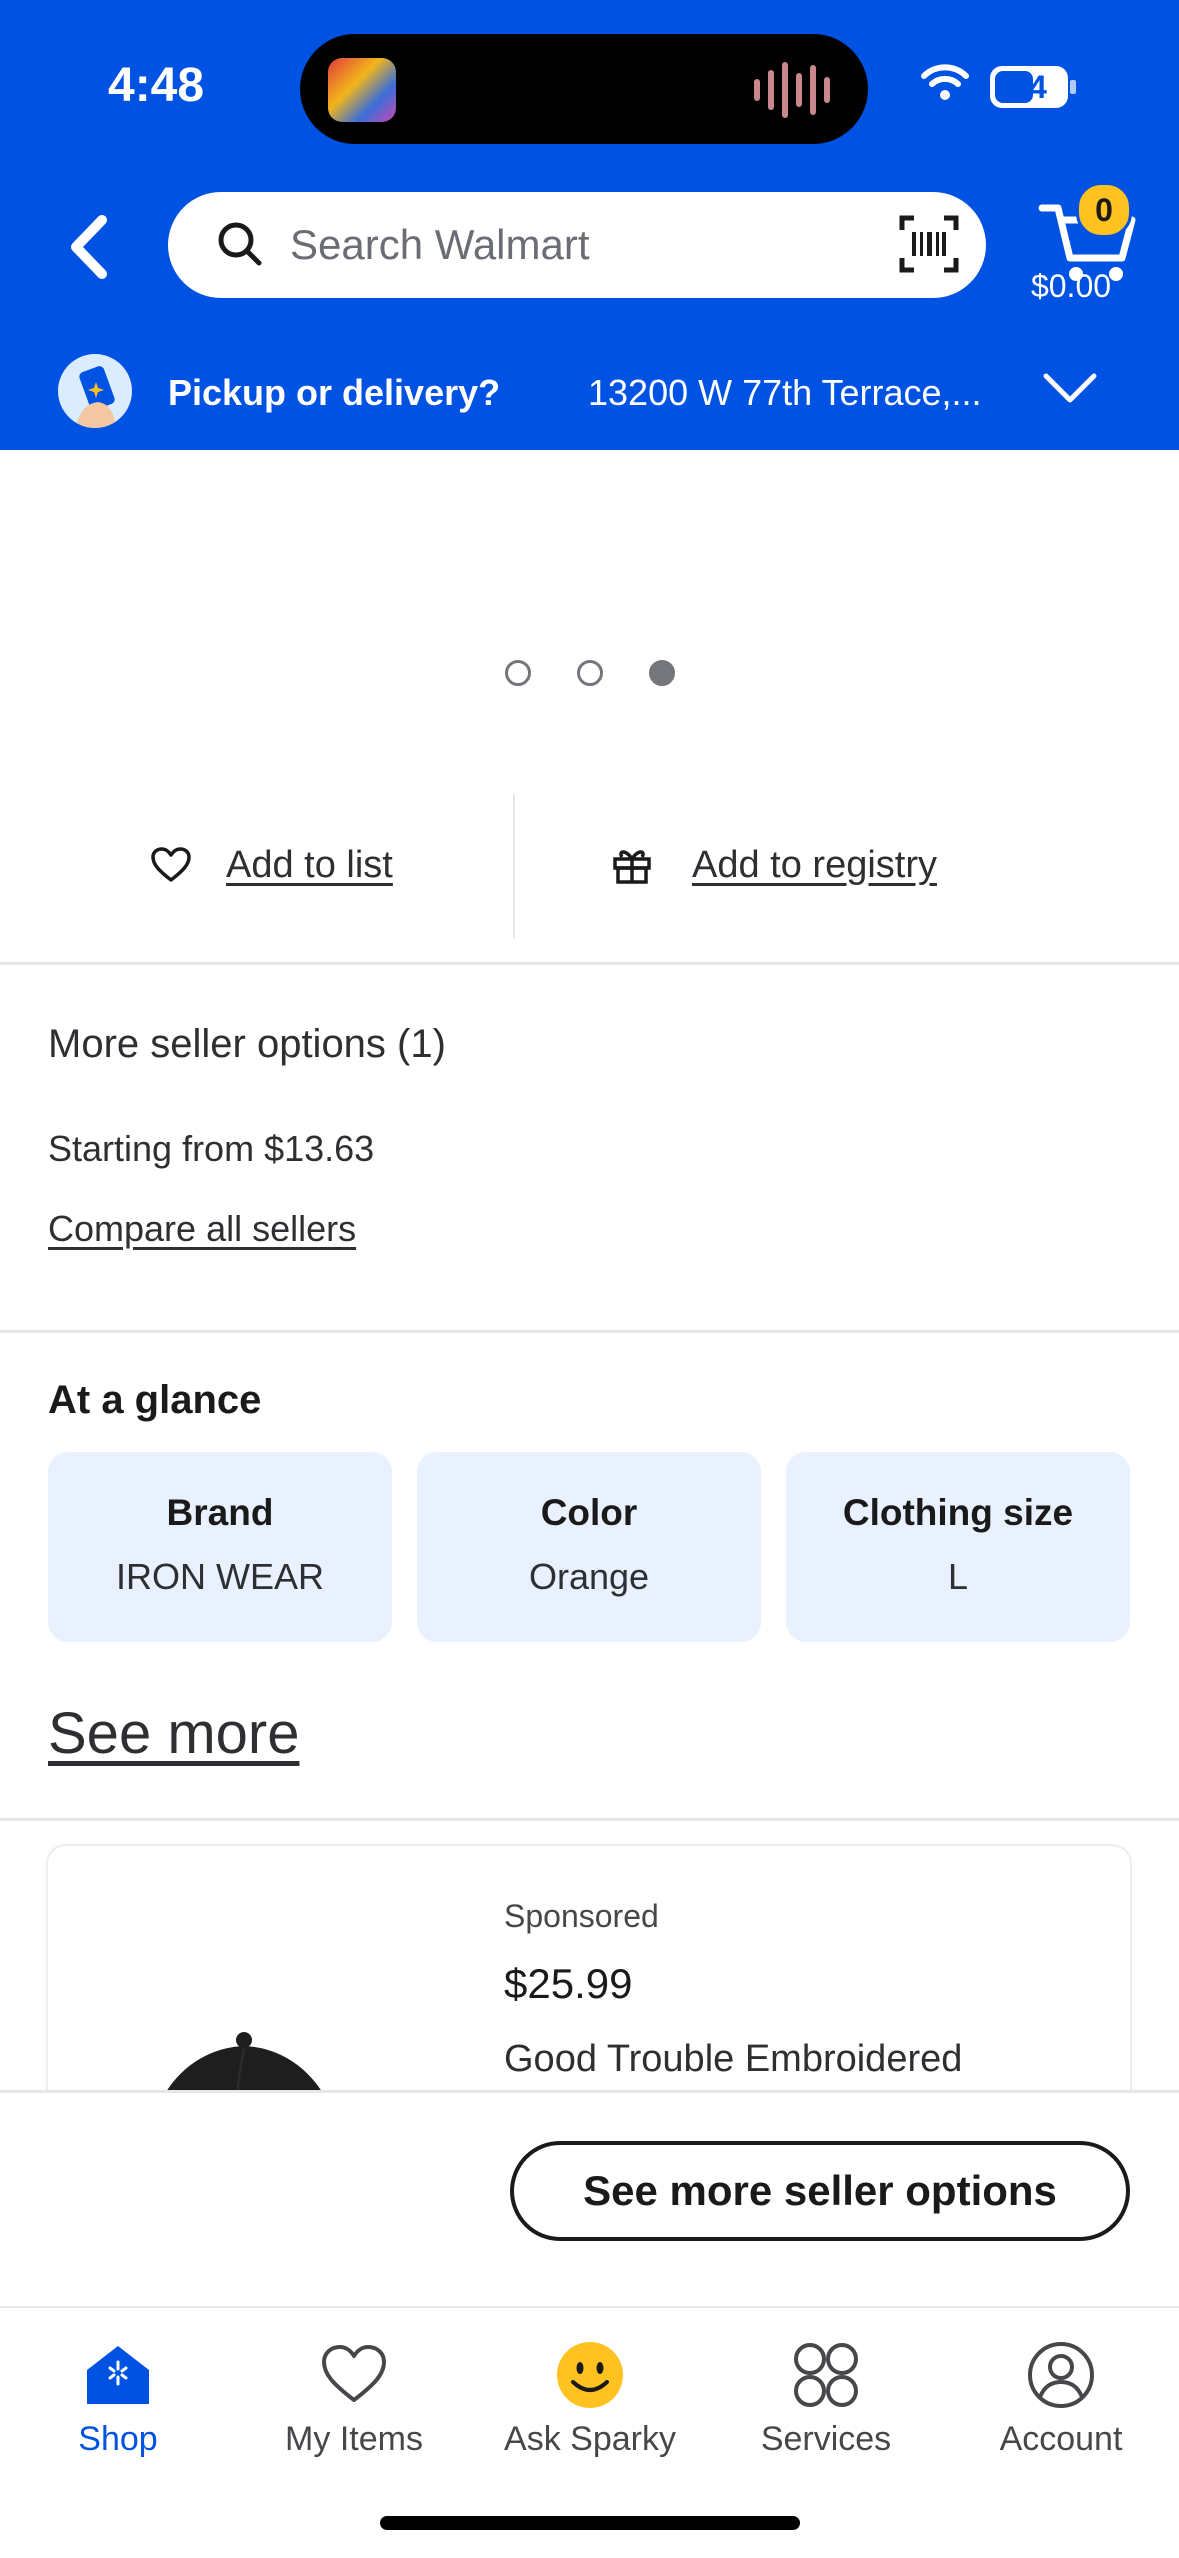 Image resolution: width=1179 pixels, height=2558 pixels. Describe the element at coordinates (814, 865) in the screenshot. I see `add-to-registry-label: Add to registry` at that location.